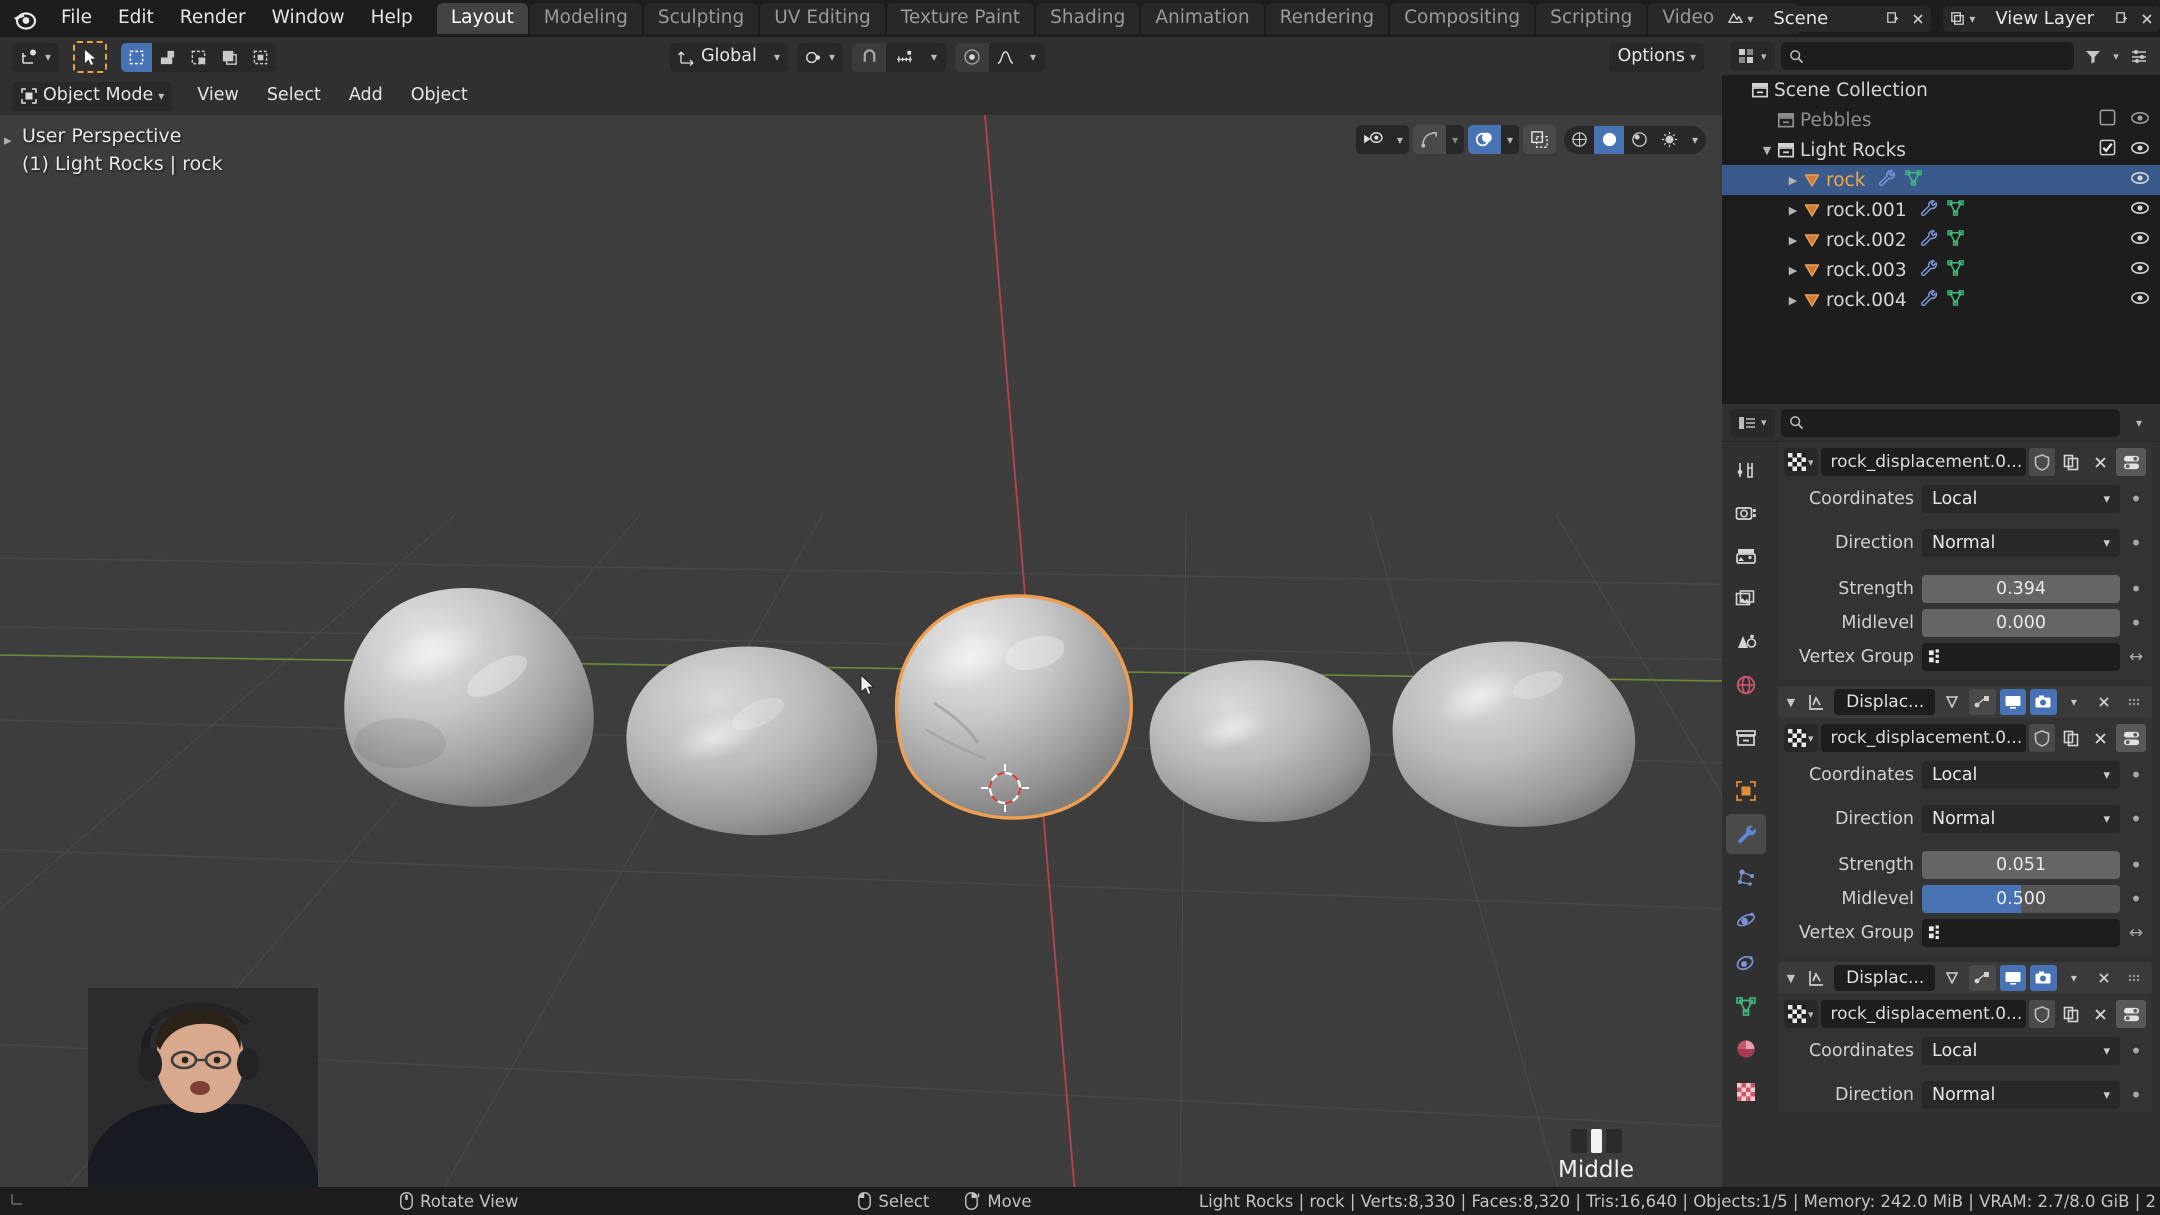 The height and width of the screenshot is (1215, 2160). Describe the element at coordinates (1819, 18) in the screenshot. I see `scene-name-field: Scene` at that location.